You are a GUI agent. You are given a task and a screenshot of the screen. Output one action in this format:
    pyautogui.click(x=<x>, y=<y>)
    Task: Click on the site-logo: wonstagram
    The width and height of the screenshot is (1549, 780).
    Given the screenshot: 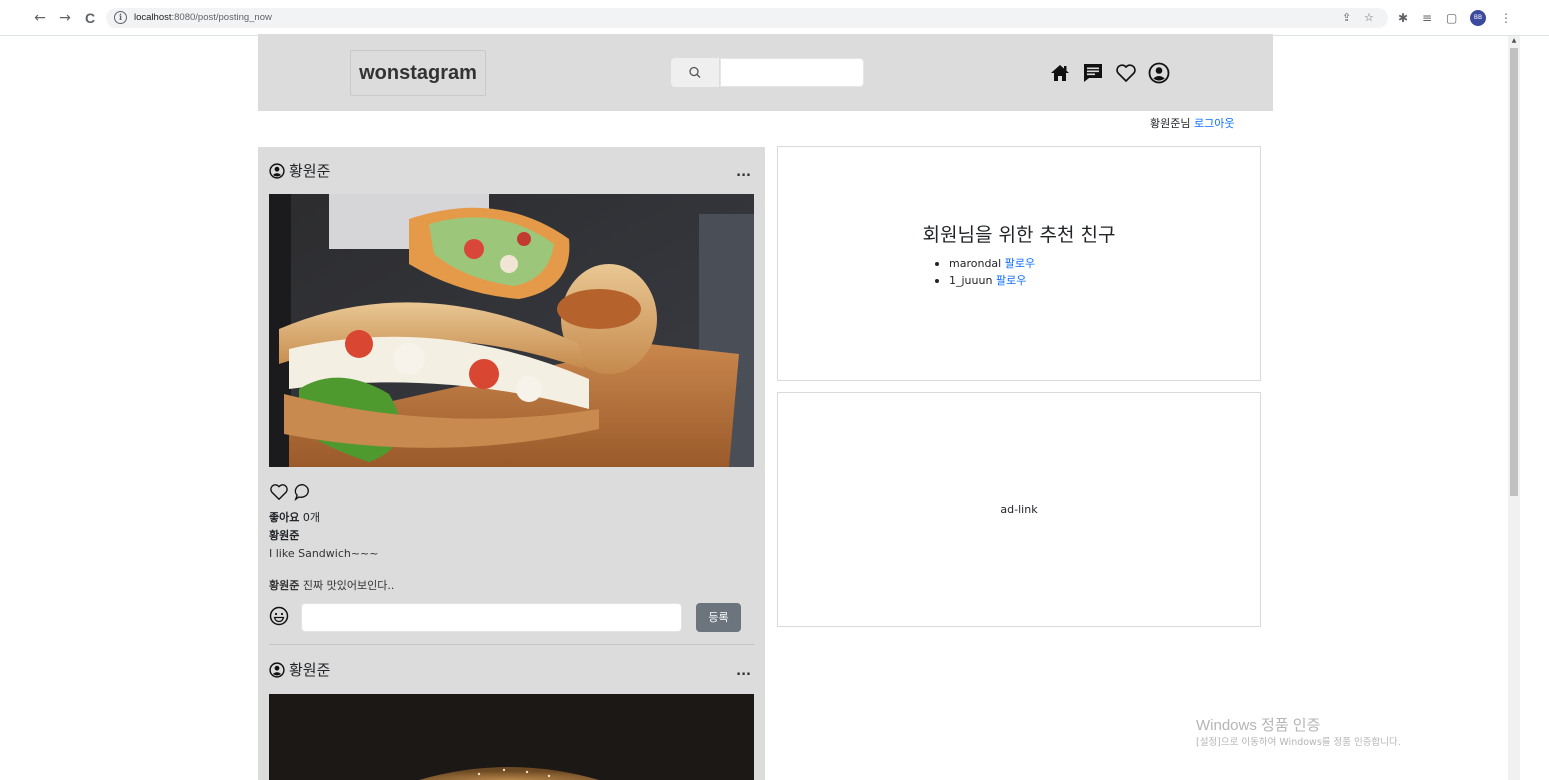 What is the action you would take?
    pyautogui.click(x=418, y=73)
    